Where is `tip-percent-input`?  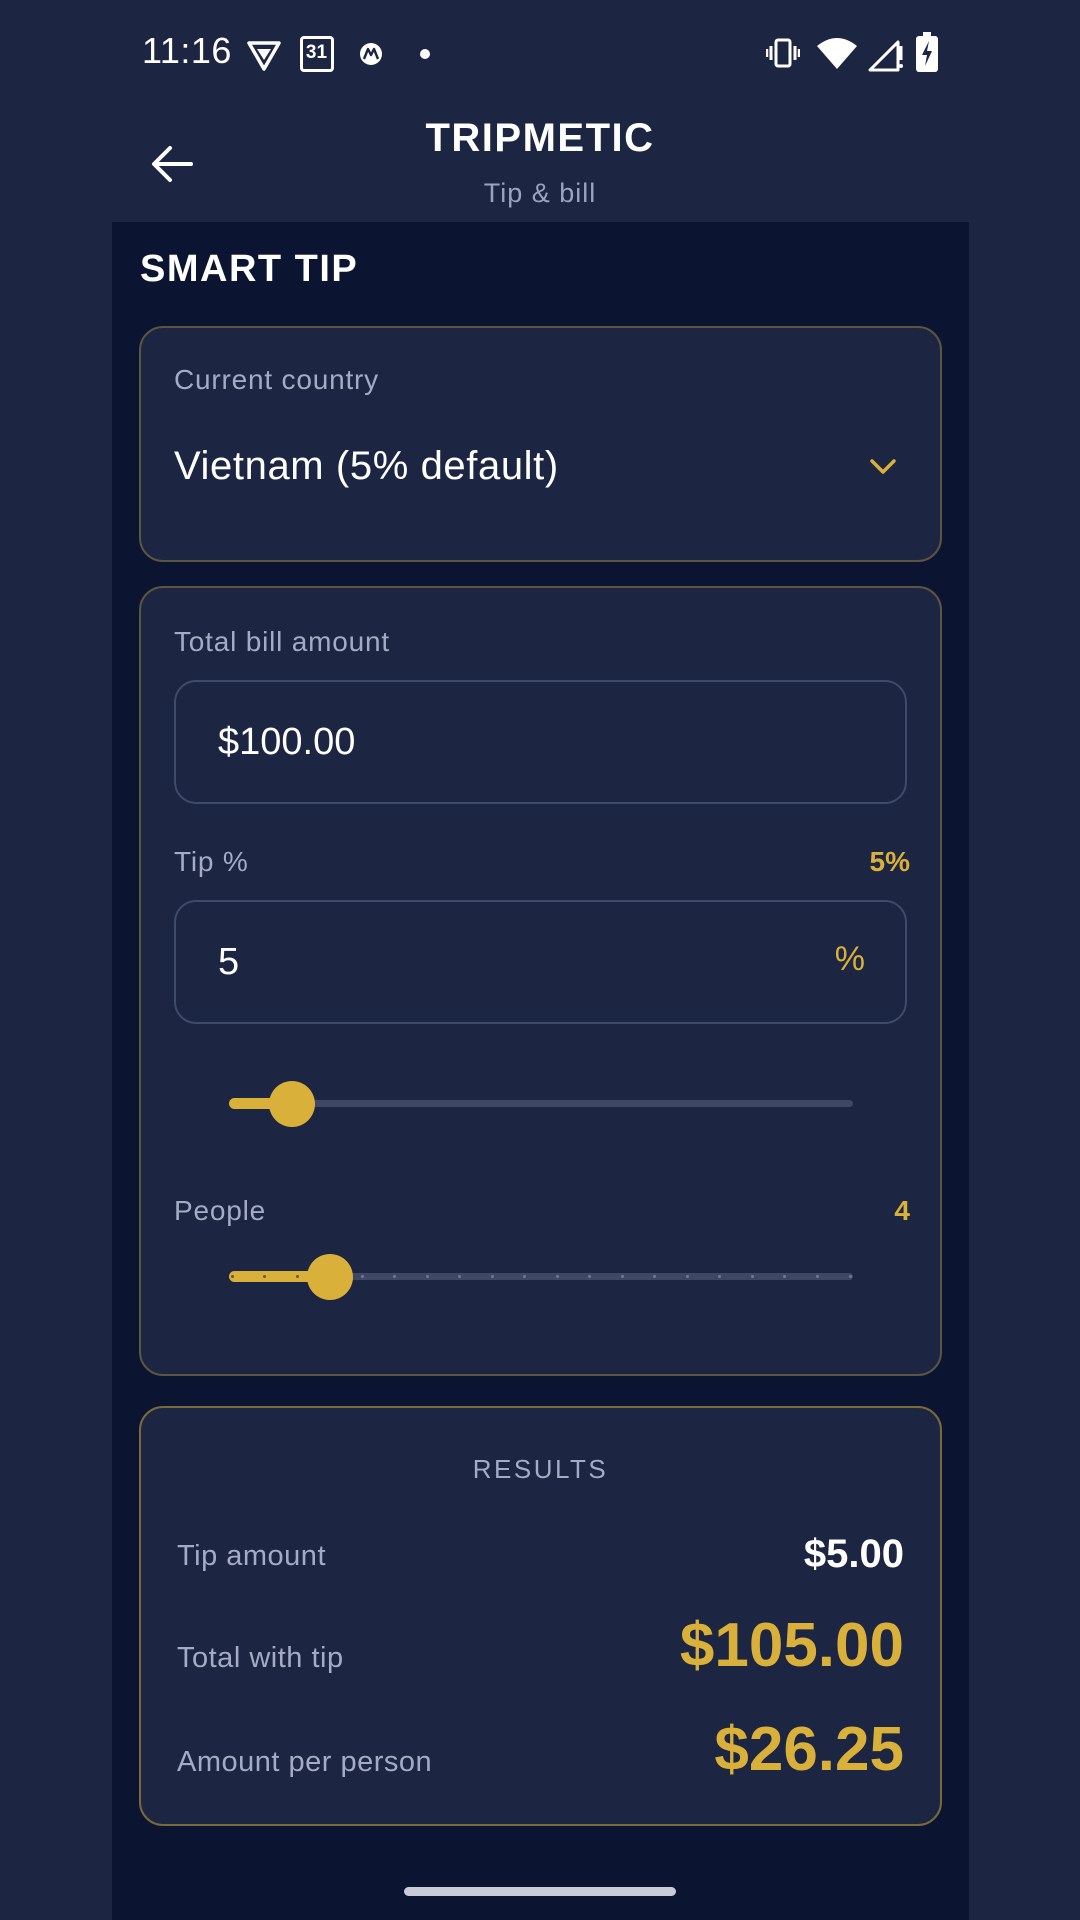
tip-percent-input is located at coordinates (516, 962).